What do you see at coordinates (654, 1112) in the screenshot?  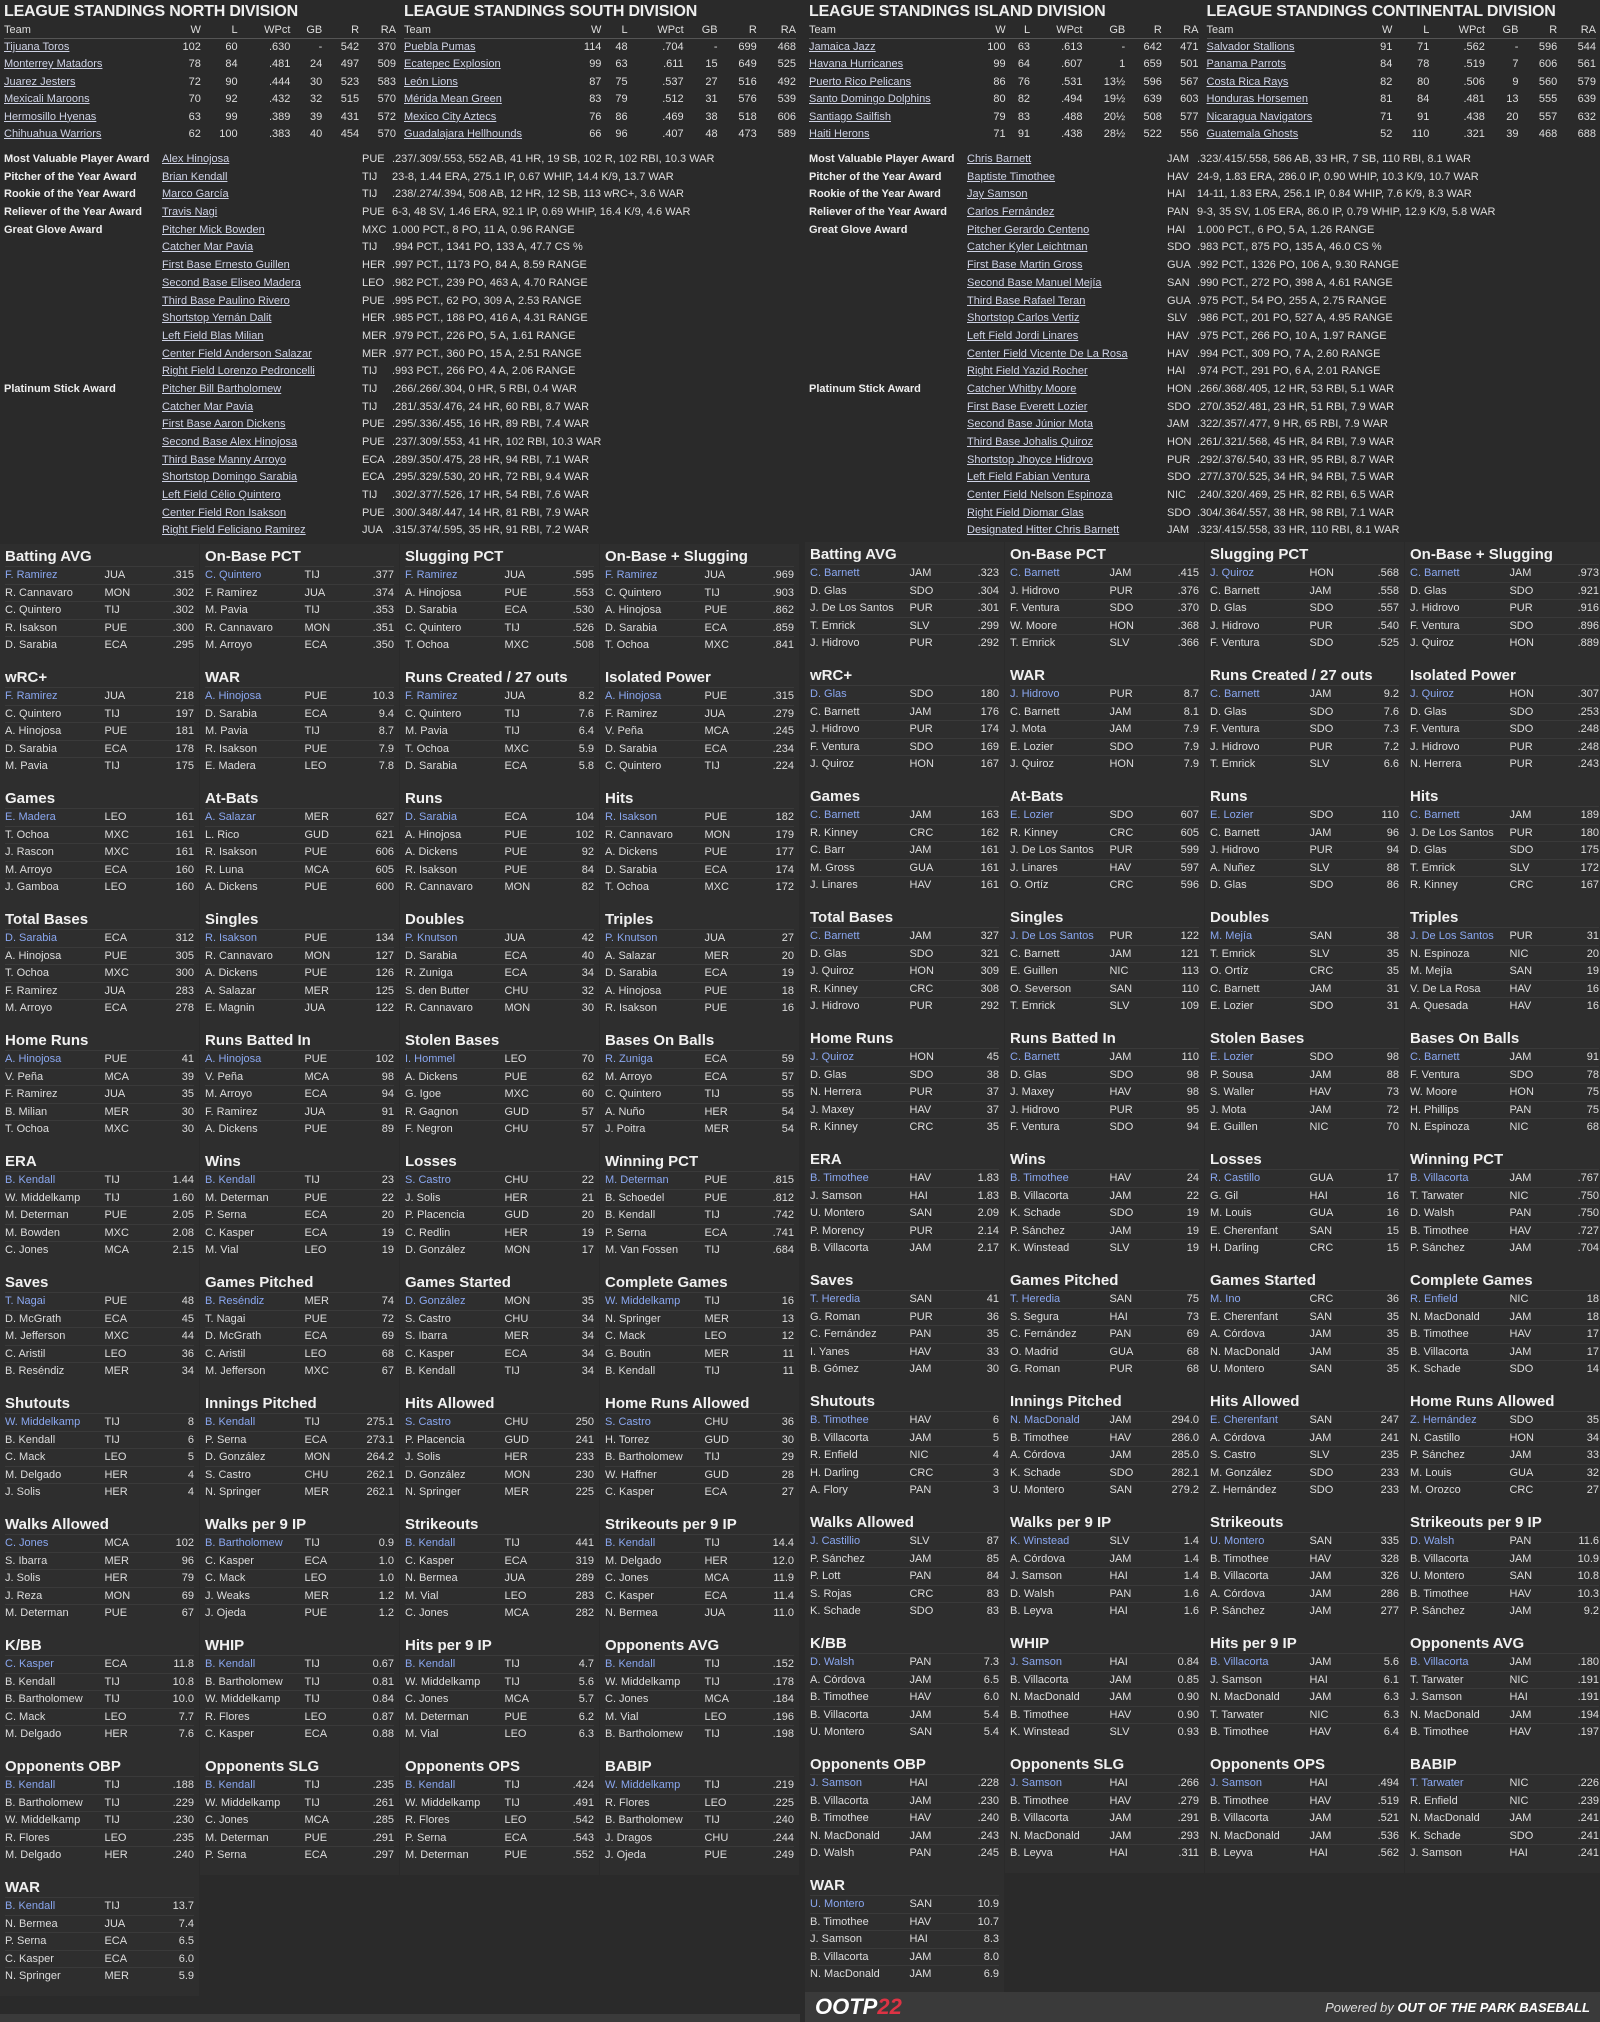 I see `player-link: A. Nuño` at bounding box center [654, 1112].